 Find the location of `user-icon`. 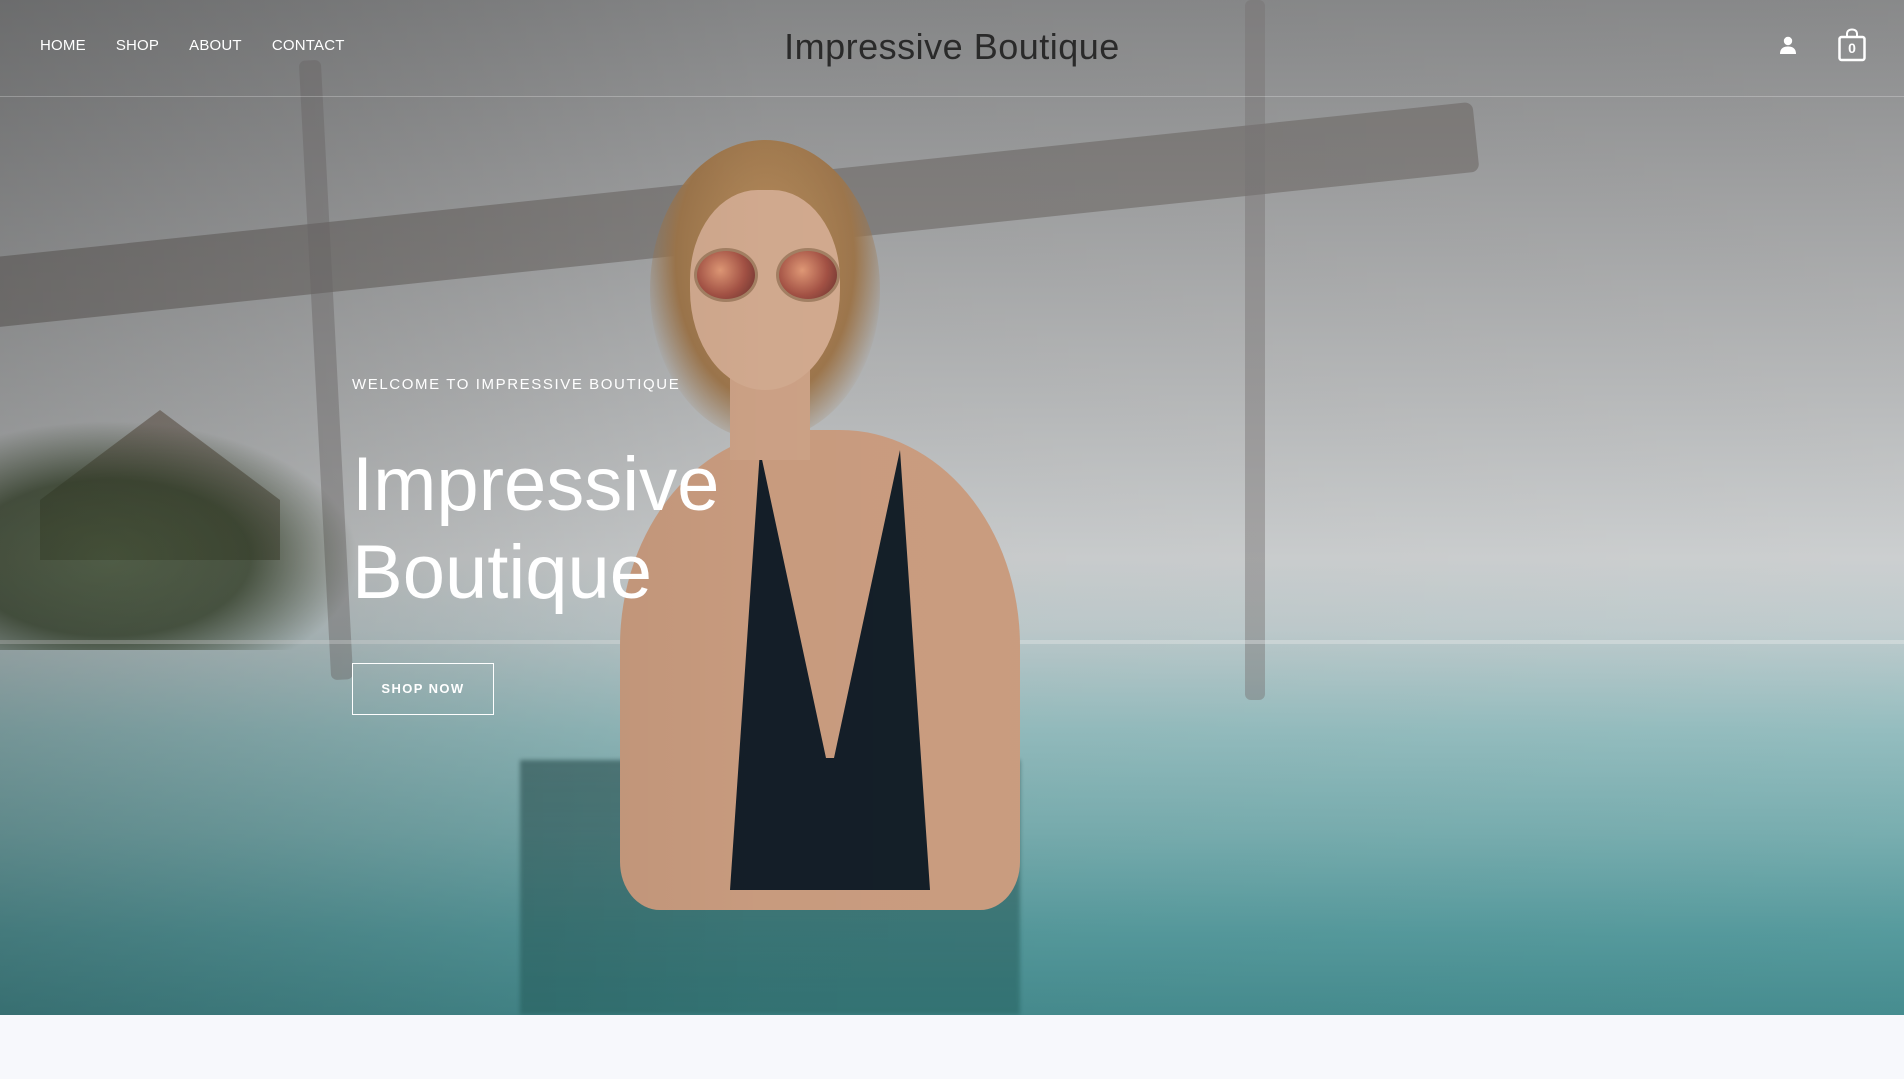

user-icon is located at coordinates (1788, 45).